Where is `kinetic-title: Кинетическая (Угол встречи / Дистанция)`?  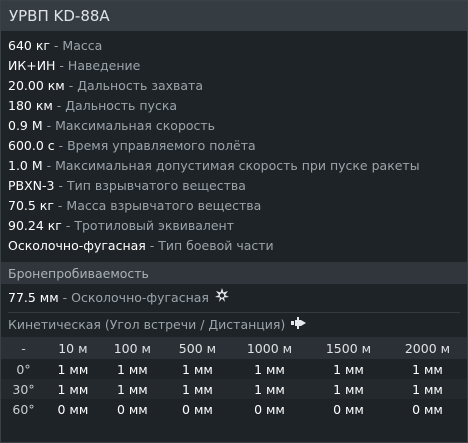
kinetic-title: Кинетическая (Угол встречи / Дистанция) is located at coordinates (147, 324).